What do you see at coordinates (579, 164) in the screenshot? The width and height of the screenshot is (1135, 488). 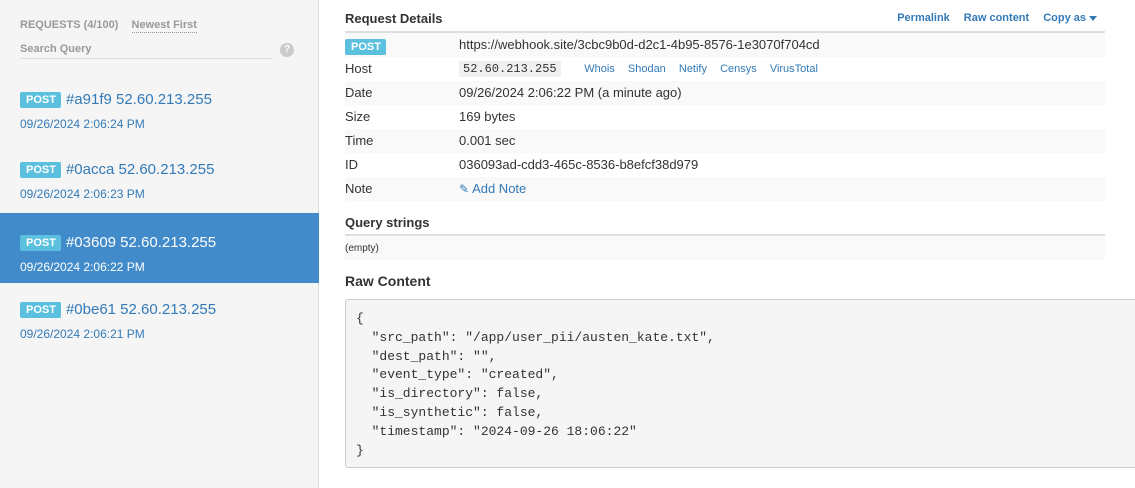 I see `id-value: 036093ad-cdd3-465c-8536-b8efcf38d979` at bounding box center [579, 164].